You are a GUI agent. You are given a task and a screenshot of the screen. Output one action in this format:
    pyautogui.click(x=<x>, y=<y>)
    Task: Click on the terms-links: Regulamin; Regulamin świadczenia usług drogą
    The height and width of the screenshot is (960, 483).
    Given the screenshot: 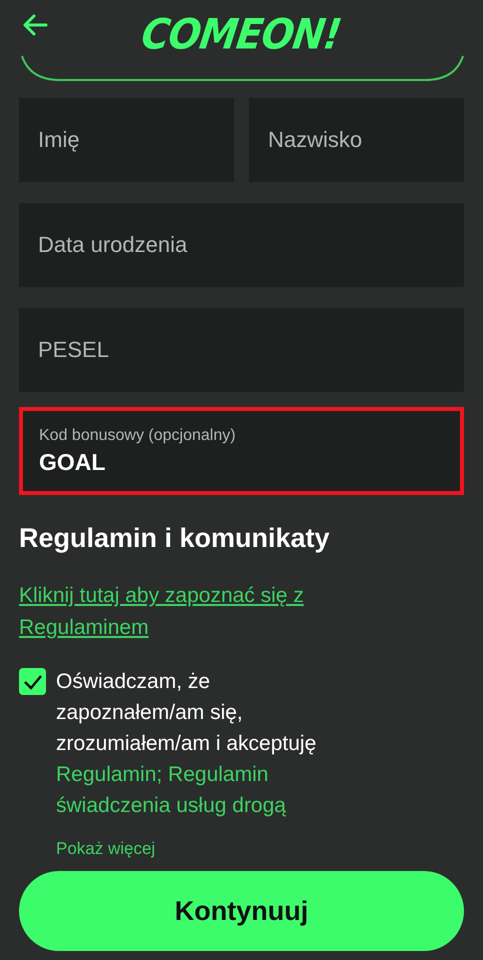 What is the action you would take?
    pyautogui.click(x=201, y=790)
    